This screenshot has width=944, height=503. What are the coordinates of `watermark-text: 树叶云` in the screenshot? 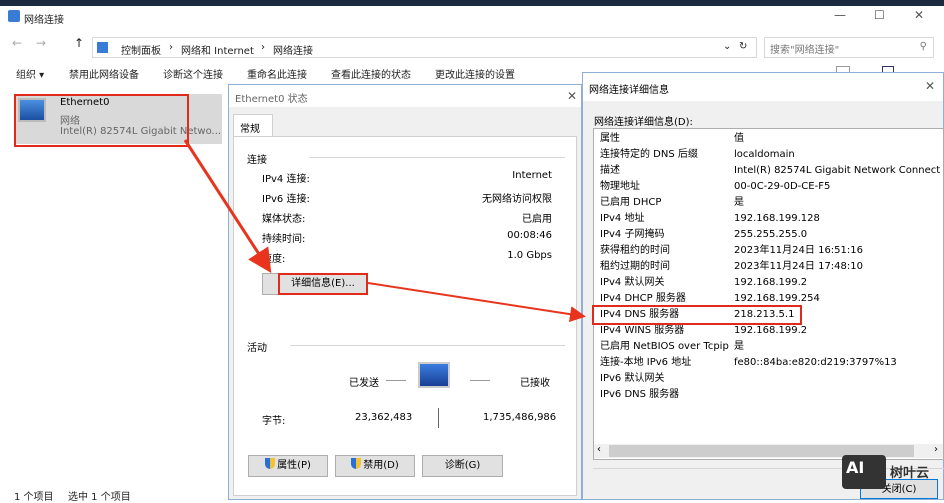 It's located at (910, 473).